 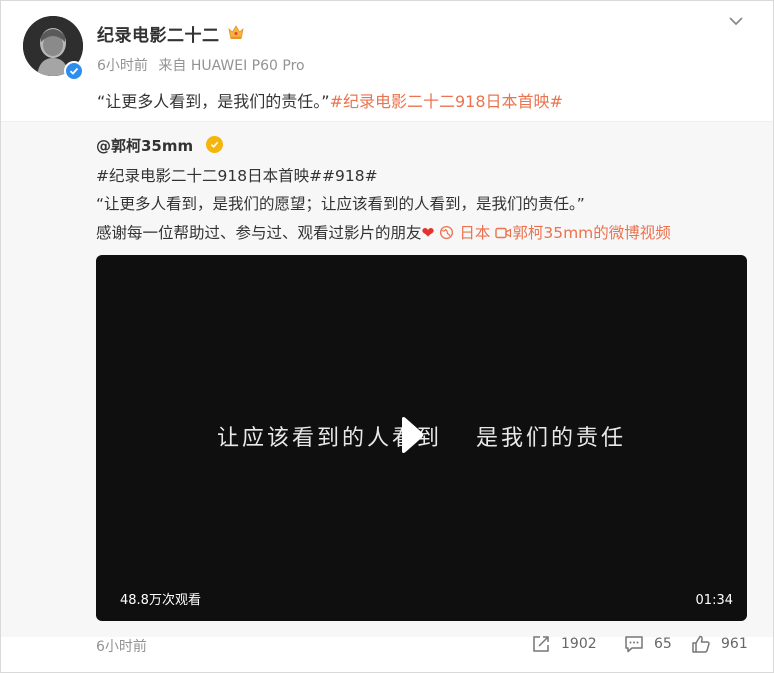 What do you see at coordinates (719, 644) in the screenshot?
I see `like-button: 961` at bounding box center [719, 644].